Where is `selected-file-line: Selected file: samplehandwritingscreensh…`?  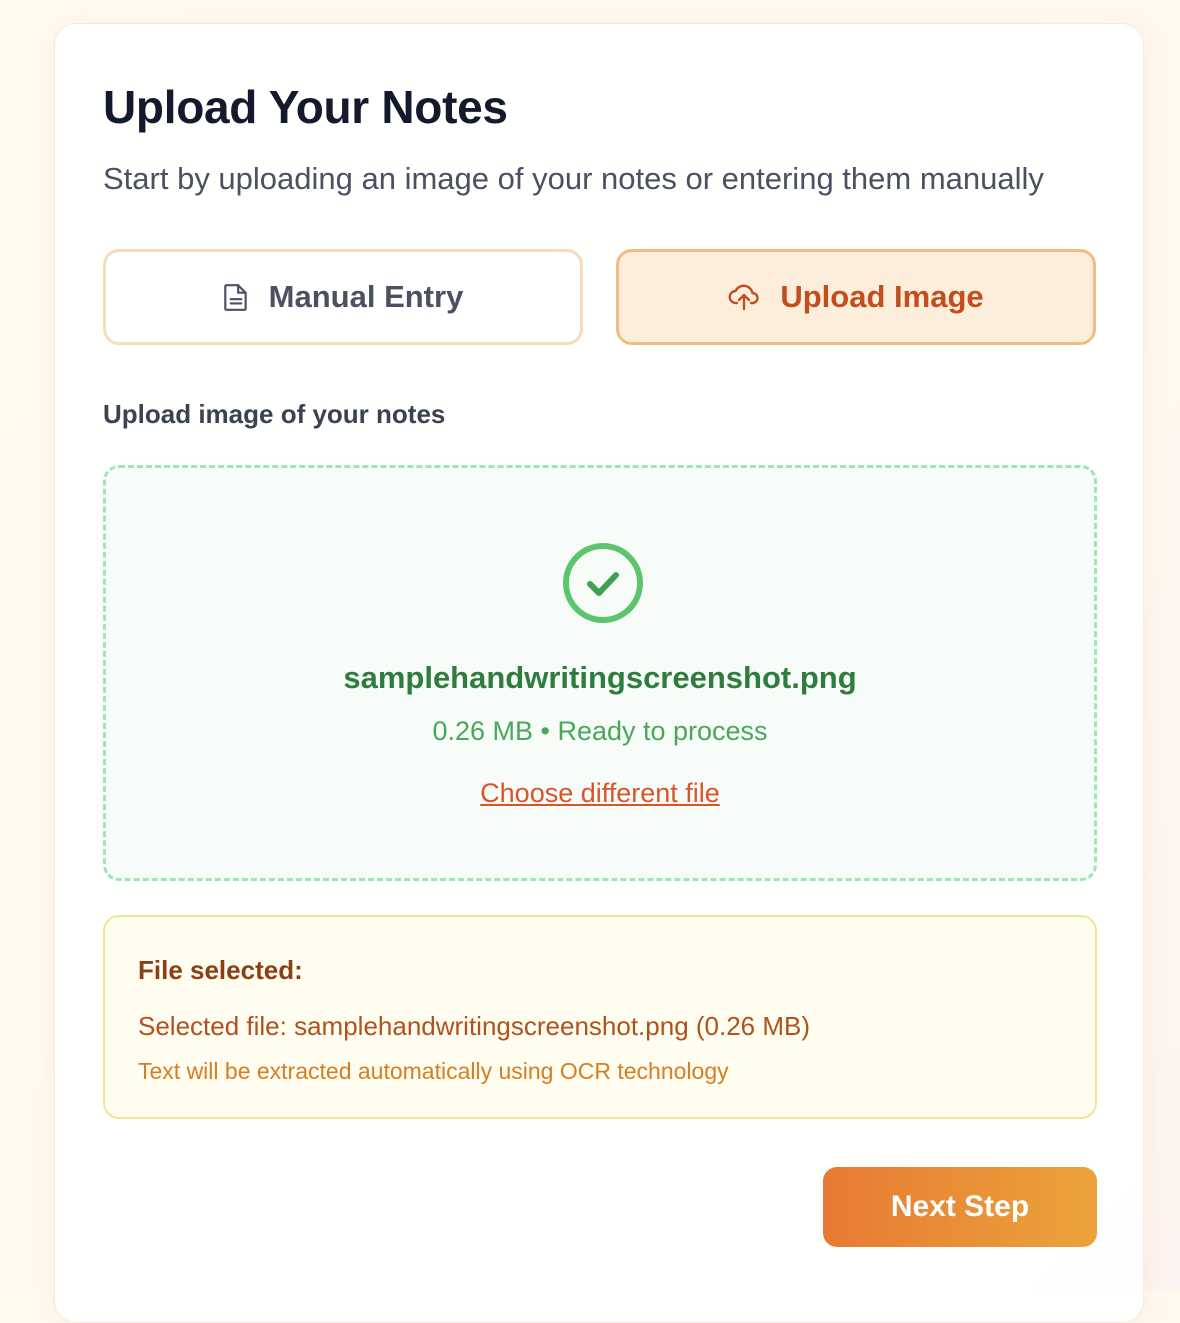
selected-file-line: Selected file: samplehandwritingscreensh… is located at coordinates (474, 1026).